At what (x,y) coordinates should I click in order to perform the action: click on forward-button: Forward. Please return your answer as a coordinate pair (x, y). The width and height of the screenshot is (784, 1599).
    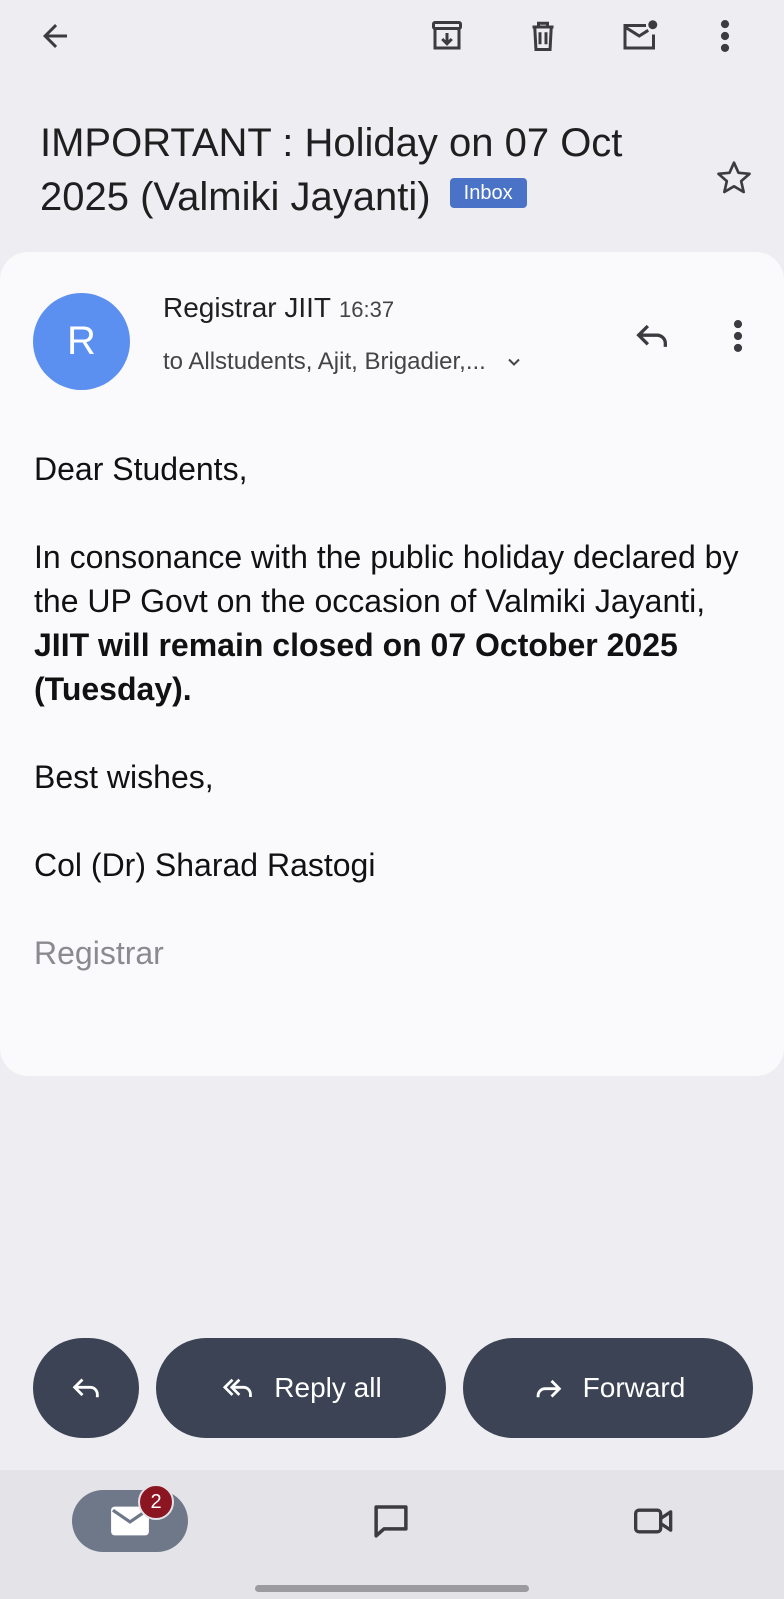
    Looking at the image, I should click on (608, 1388).